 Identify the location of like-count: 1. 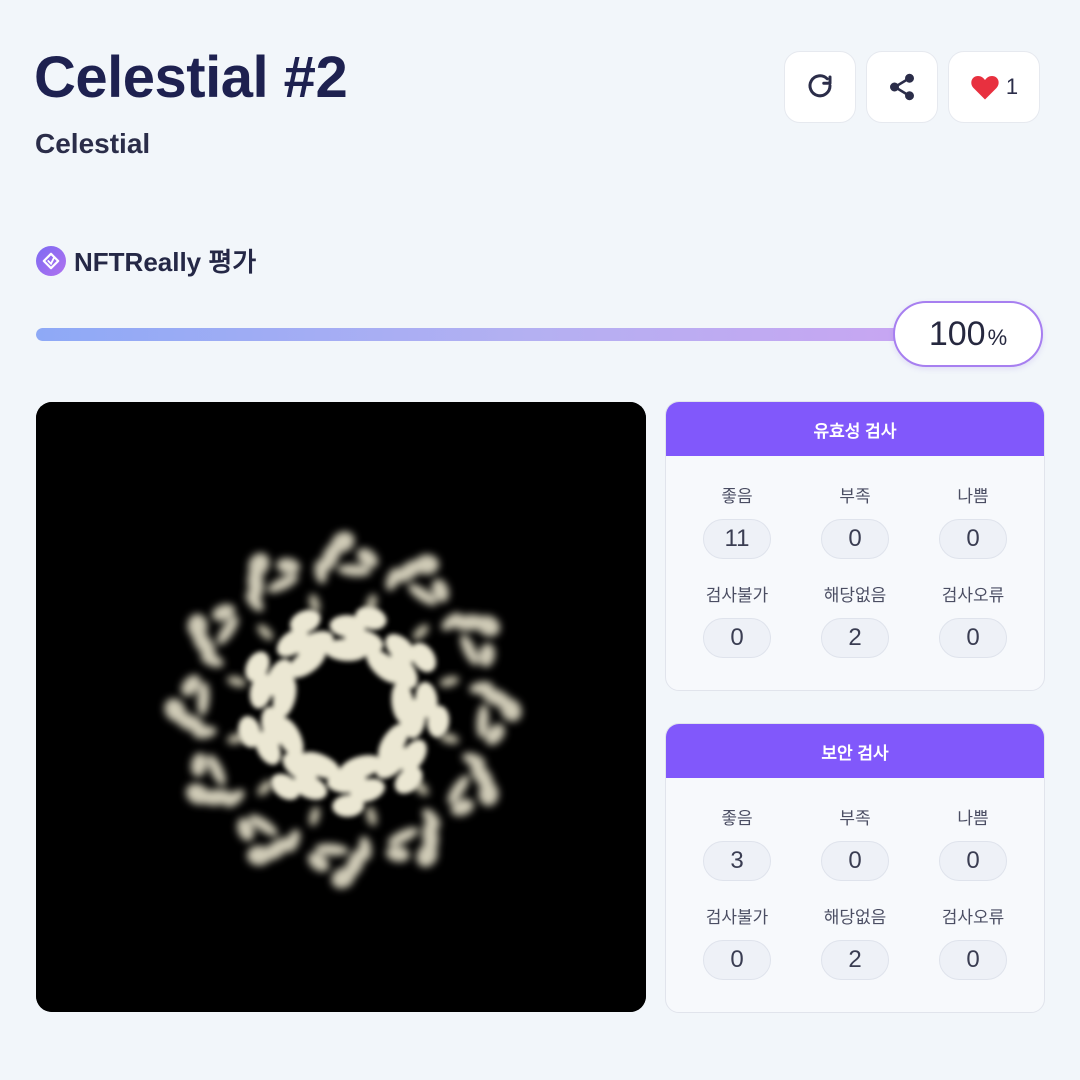
(1012, 86).